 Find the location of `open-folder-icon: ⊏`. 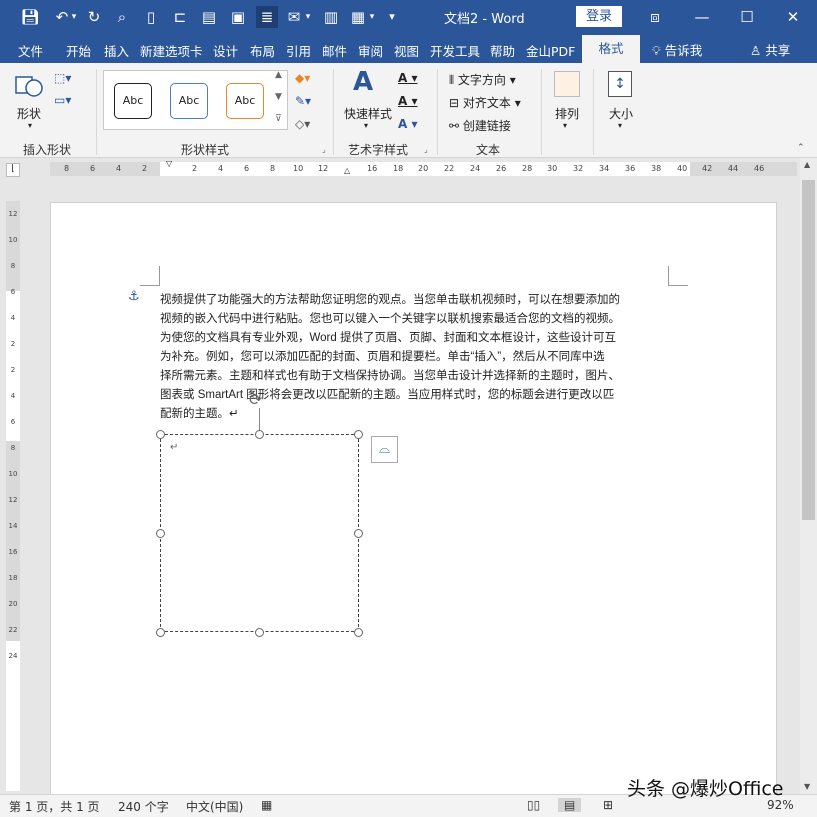

open-folder-icon: ⊏ is located at coordinates (180, 17).